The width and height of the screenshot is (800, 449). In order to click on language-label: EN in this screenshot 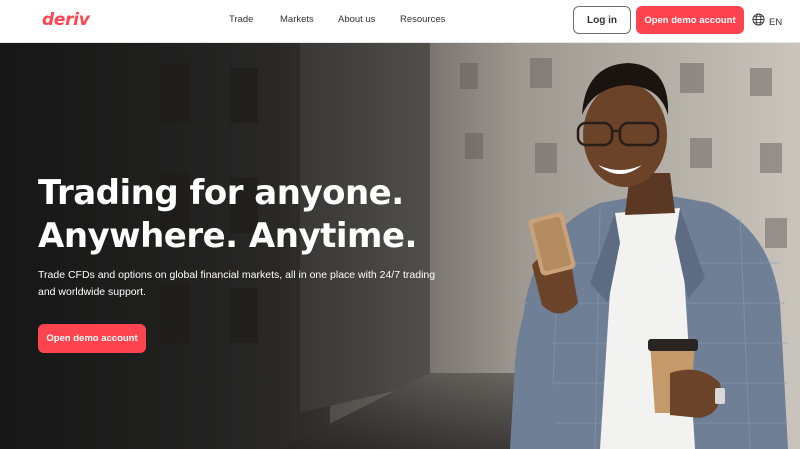, I will do `click(776, 22)`.